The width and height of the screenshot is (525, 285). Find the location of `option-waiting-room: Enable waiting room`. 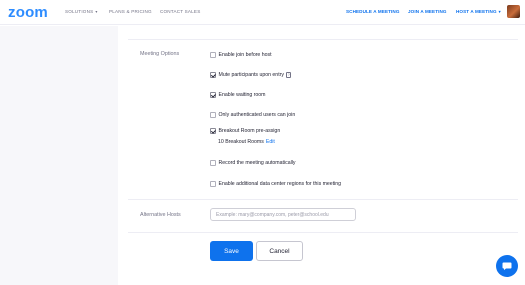

option-waiting-room: Enable waiting room is located at coordinates (238, 95).